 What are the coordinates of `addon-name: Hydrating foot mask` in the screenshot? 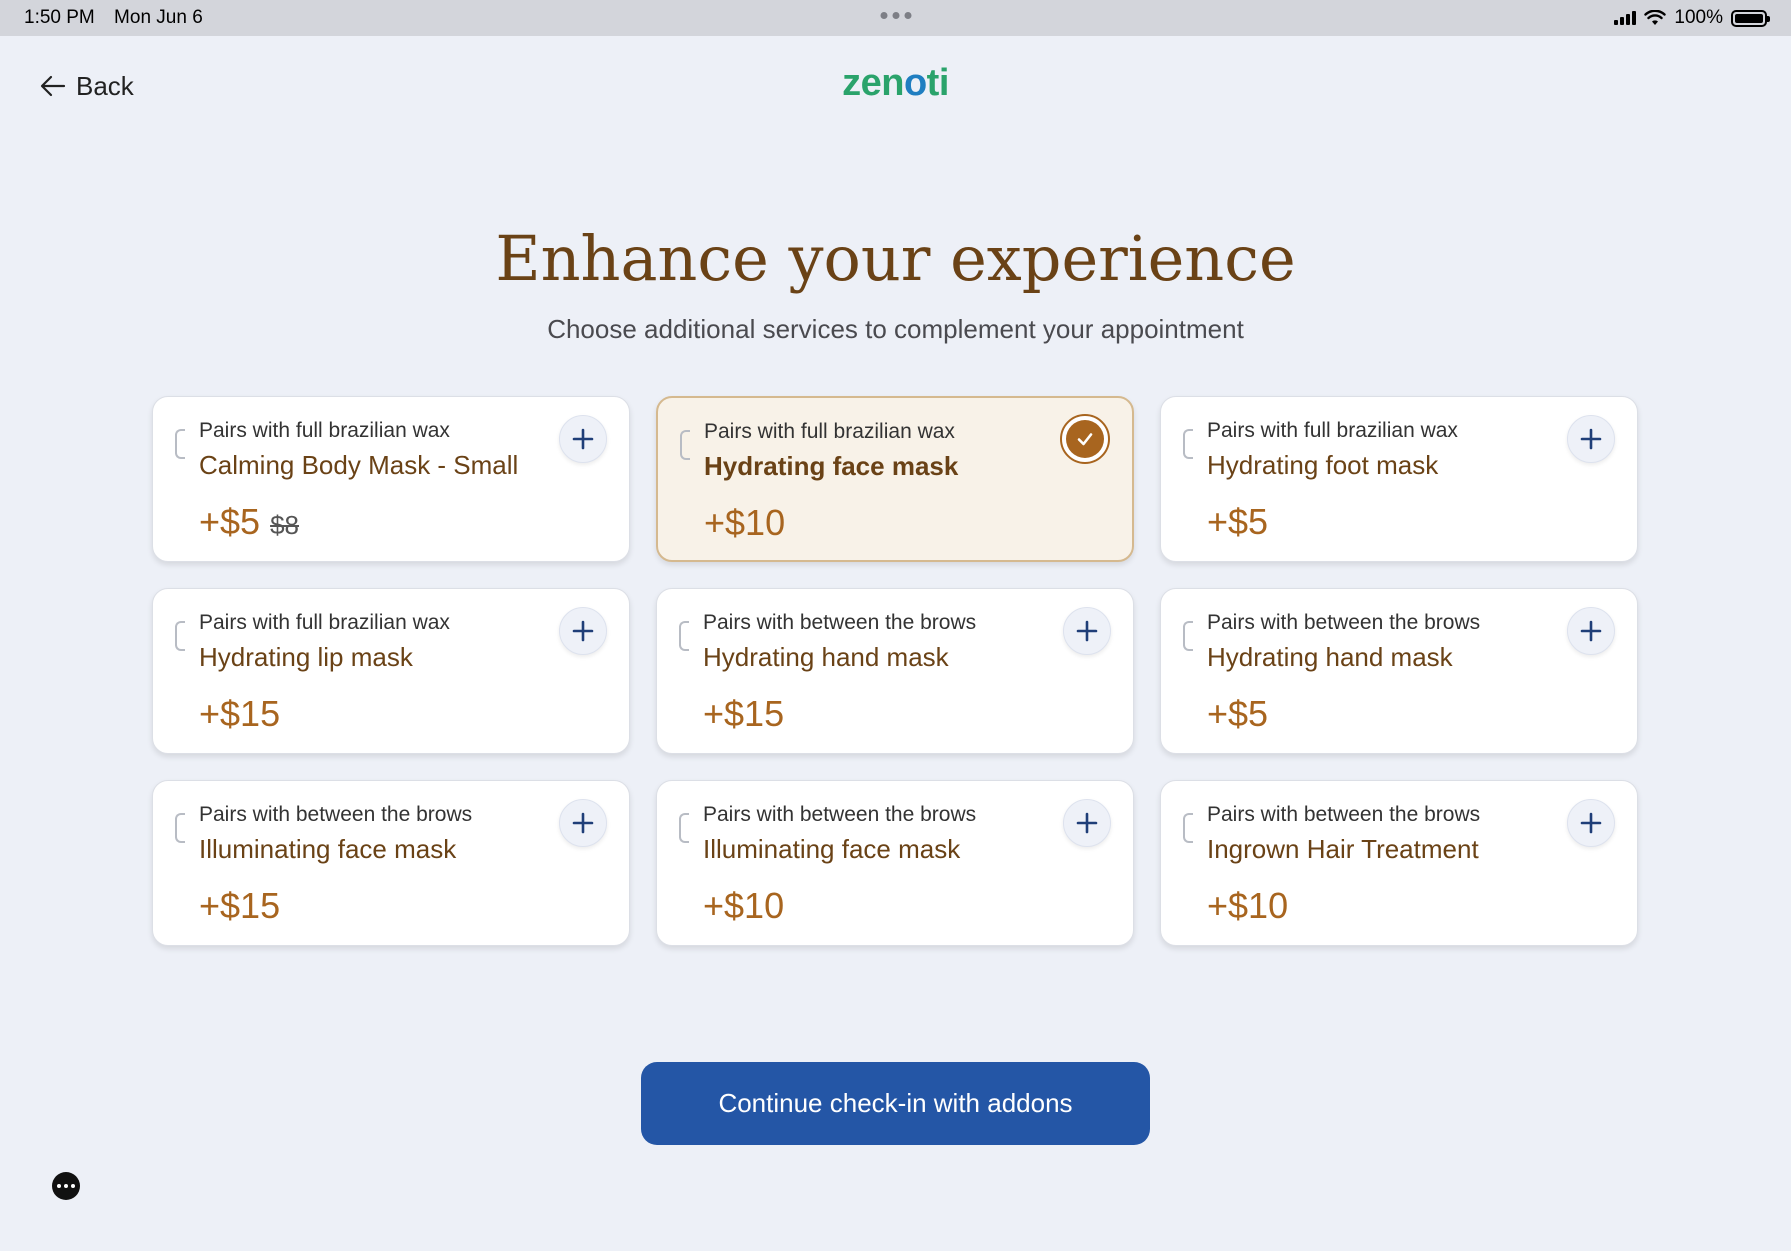 It's located at (1323, 465).